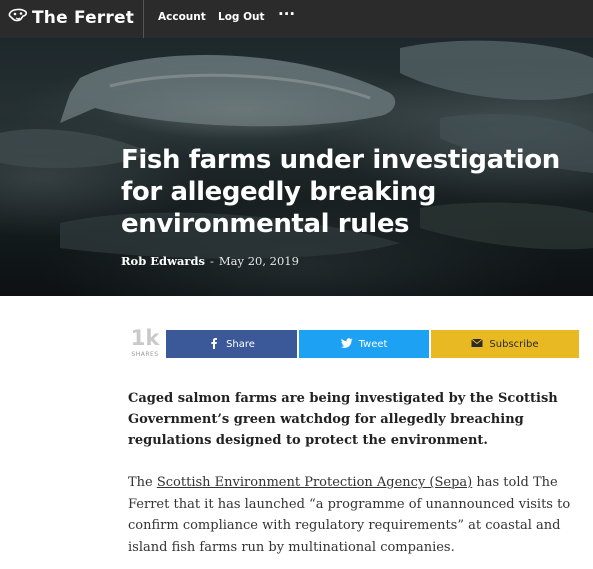  I want to click on facebook-share-button: Share, so click(231, 344).